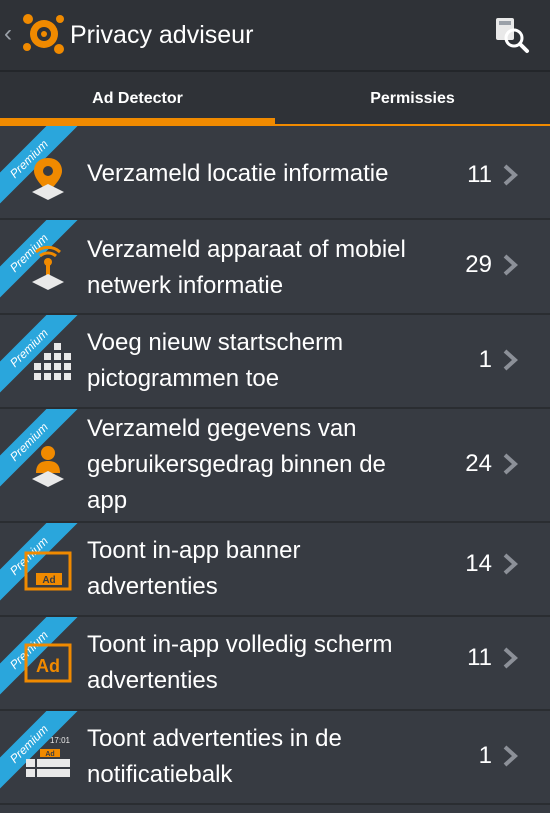 This screenshot has width=550, height=813. I want to click on list-item: Premium Verzameld locatie informatie 11, so click(275, 173).